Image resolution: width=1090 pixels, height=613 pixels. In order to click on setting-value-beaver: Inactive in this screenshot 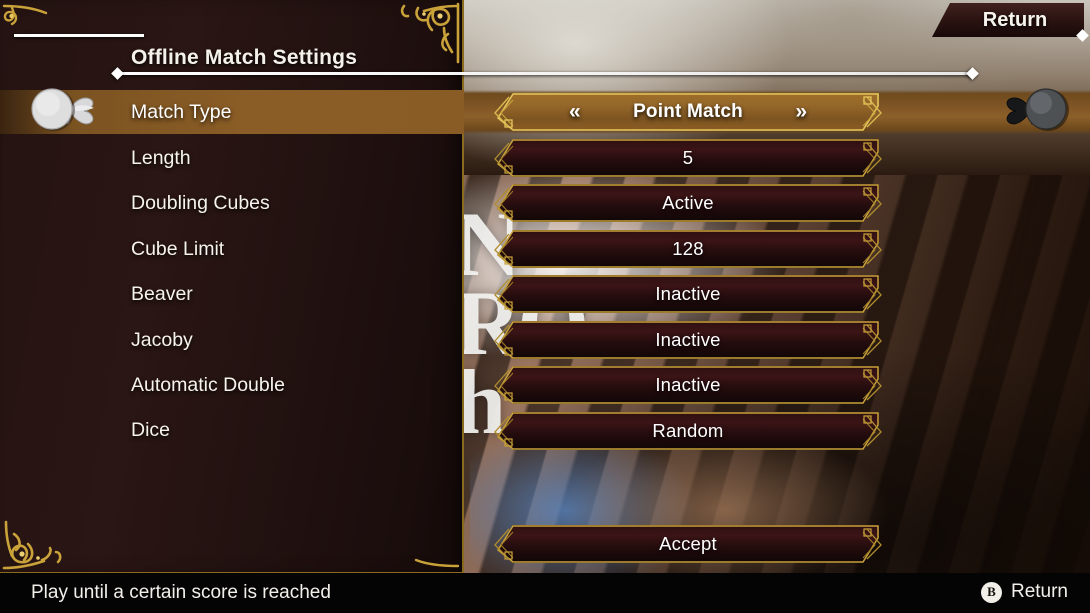, I will do `click(688, 294)`.